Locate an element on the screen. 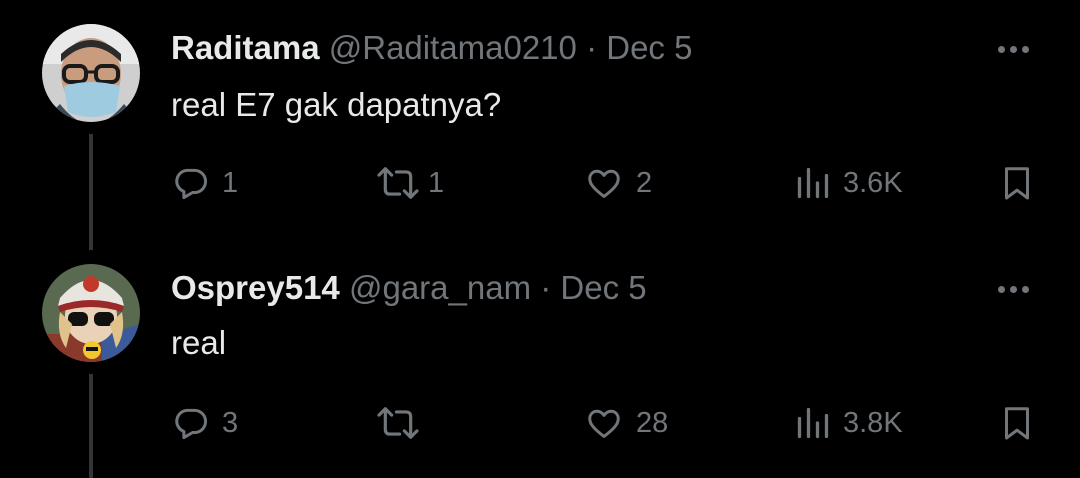 The height and width of the screenshot is (478, 1080). like-count: 2 is located at coordinates (644, 182).